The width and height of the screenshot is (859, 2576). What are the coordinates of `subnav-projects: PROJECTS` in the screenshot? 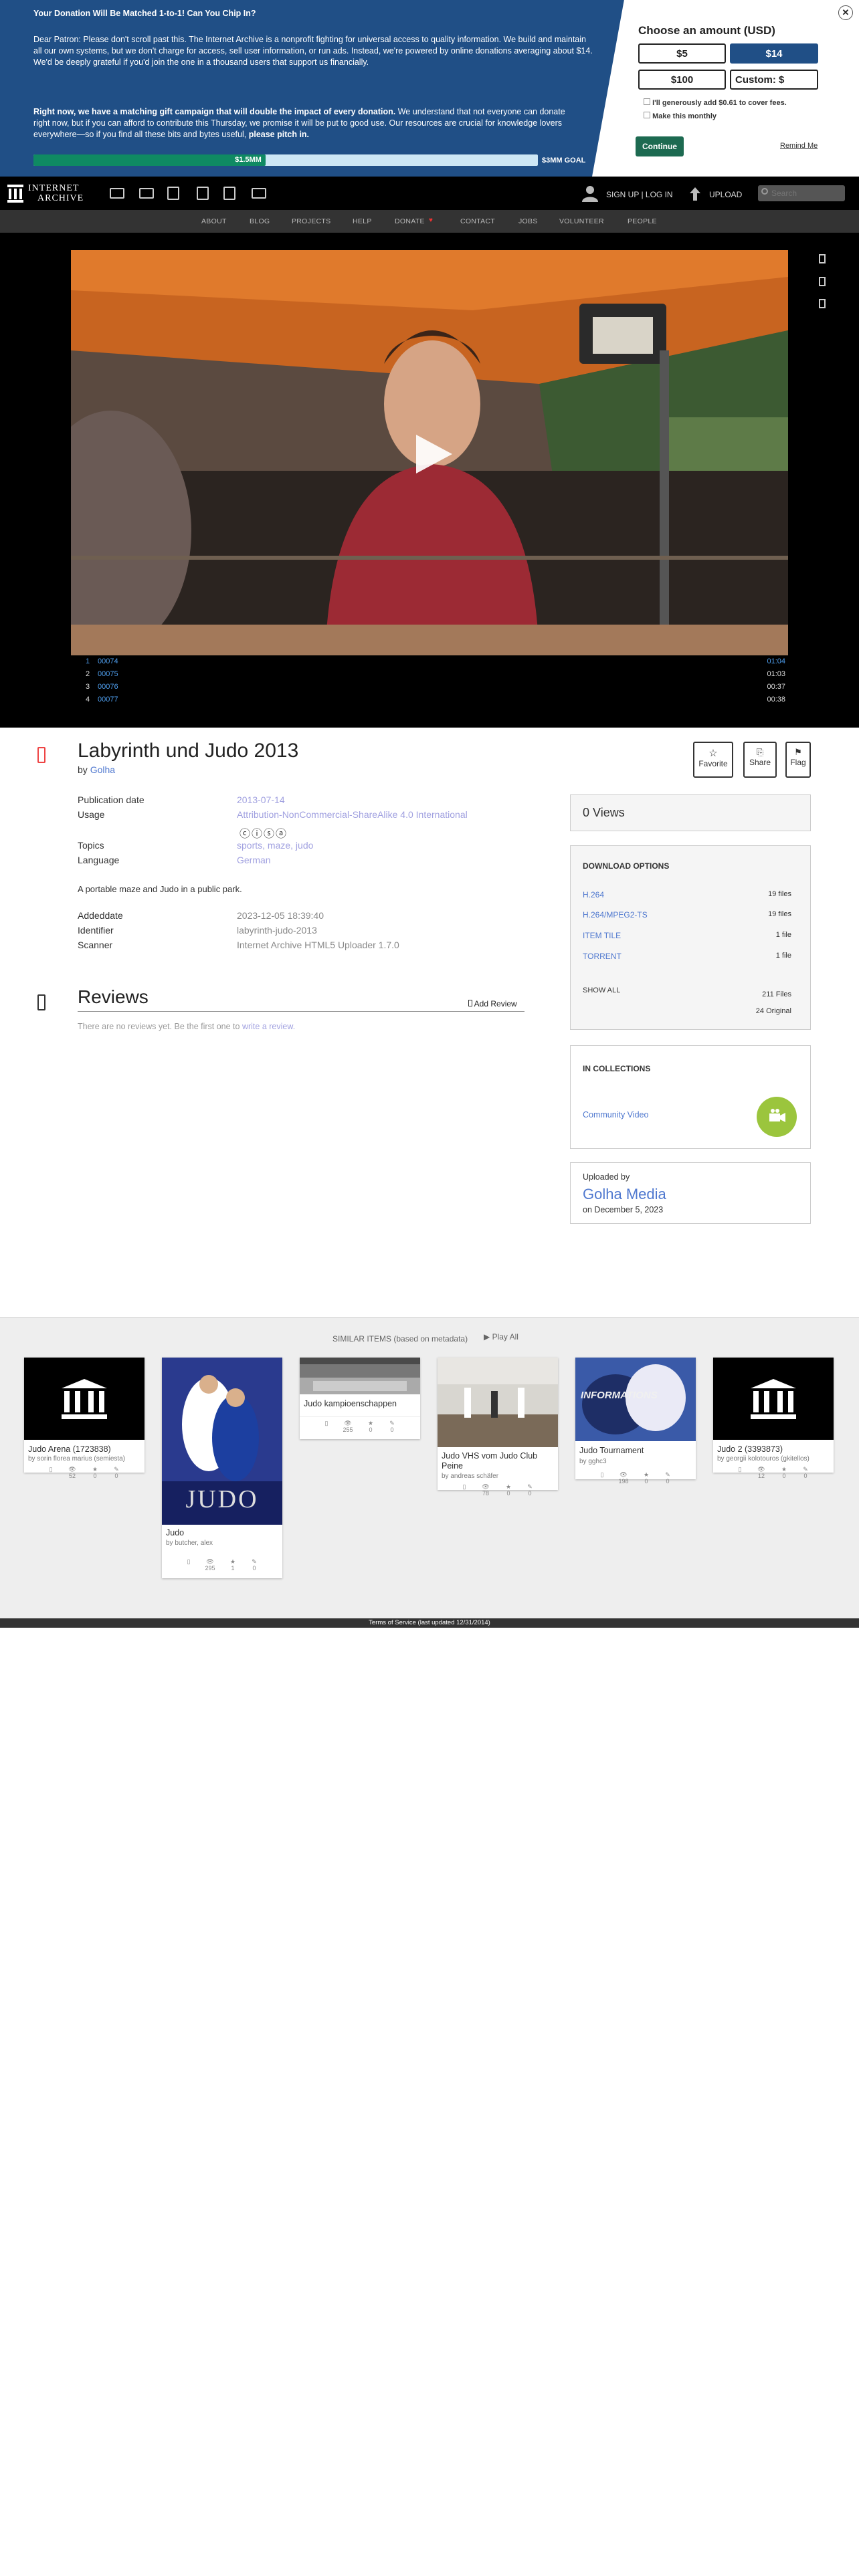 It's located at (311, 221).